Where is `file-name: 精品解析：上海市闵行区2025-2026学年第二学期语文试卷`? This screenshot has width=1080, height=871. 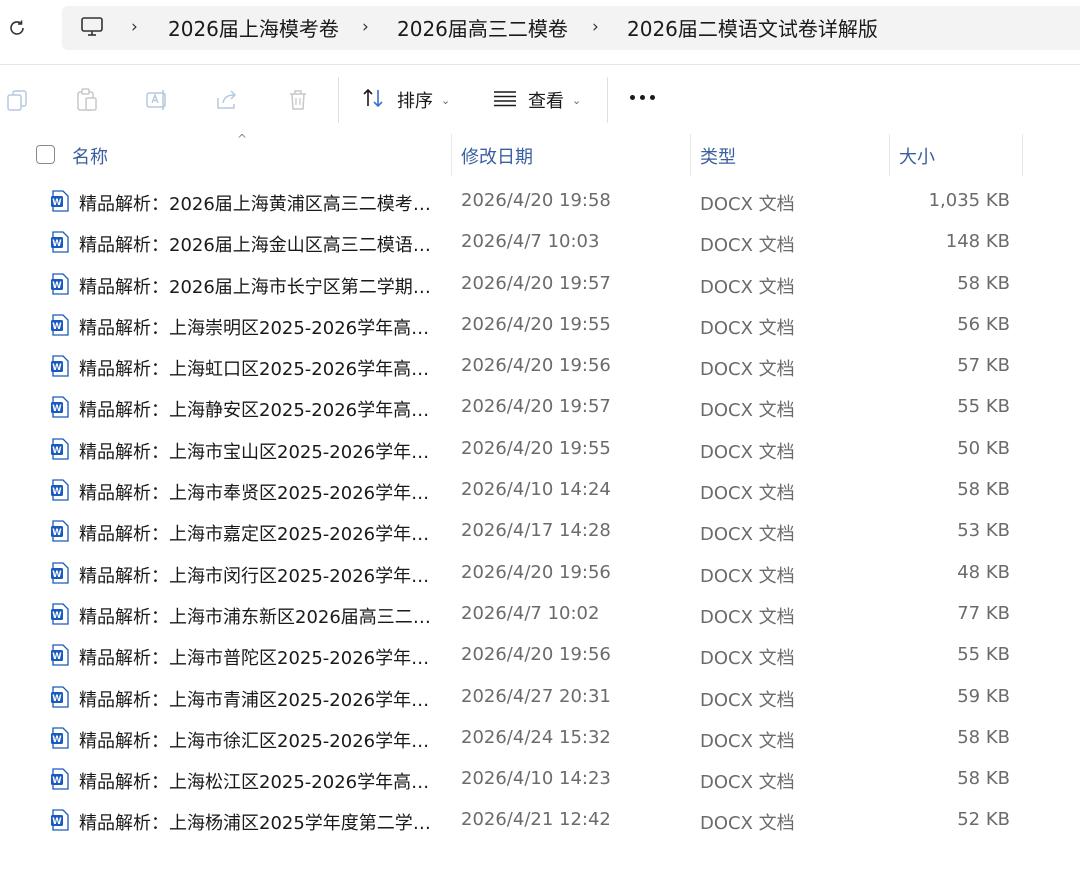
file-name: 精品解析：上海市闵行区2025-2026学年第二学期语文试卷 is located at coordinates (259, 576).